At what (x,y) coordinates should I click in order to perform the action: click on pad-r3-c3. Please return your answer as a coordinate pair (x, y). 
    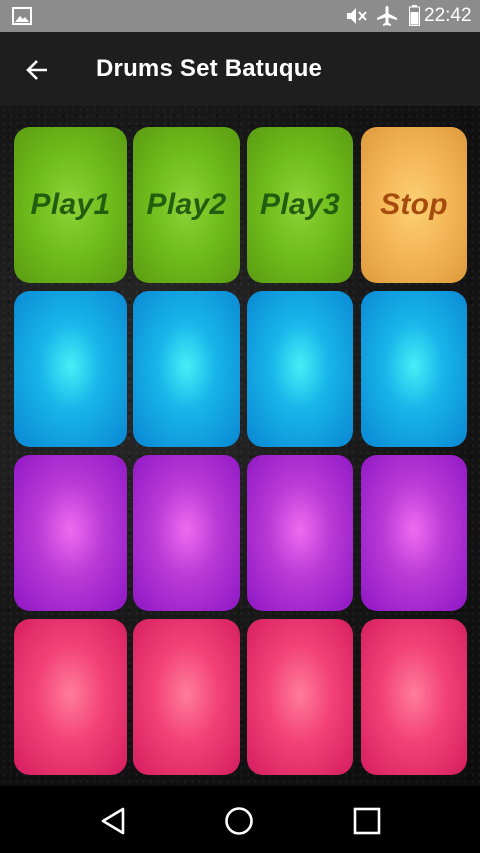
    Looking at the image, I should click on (300, 533).